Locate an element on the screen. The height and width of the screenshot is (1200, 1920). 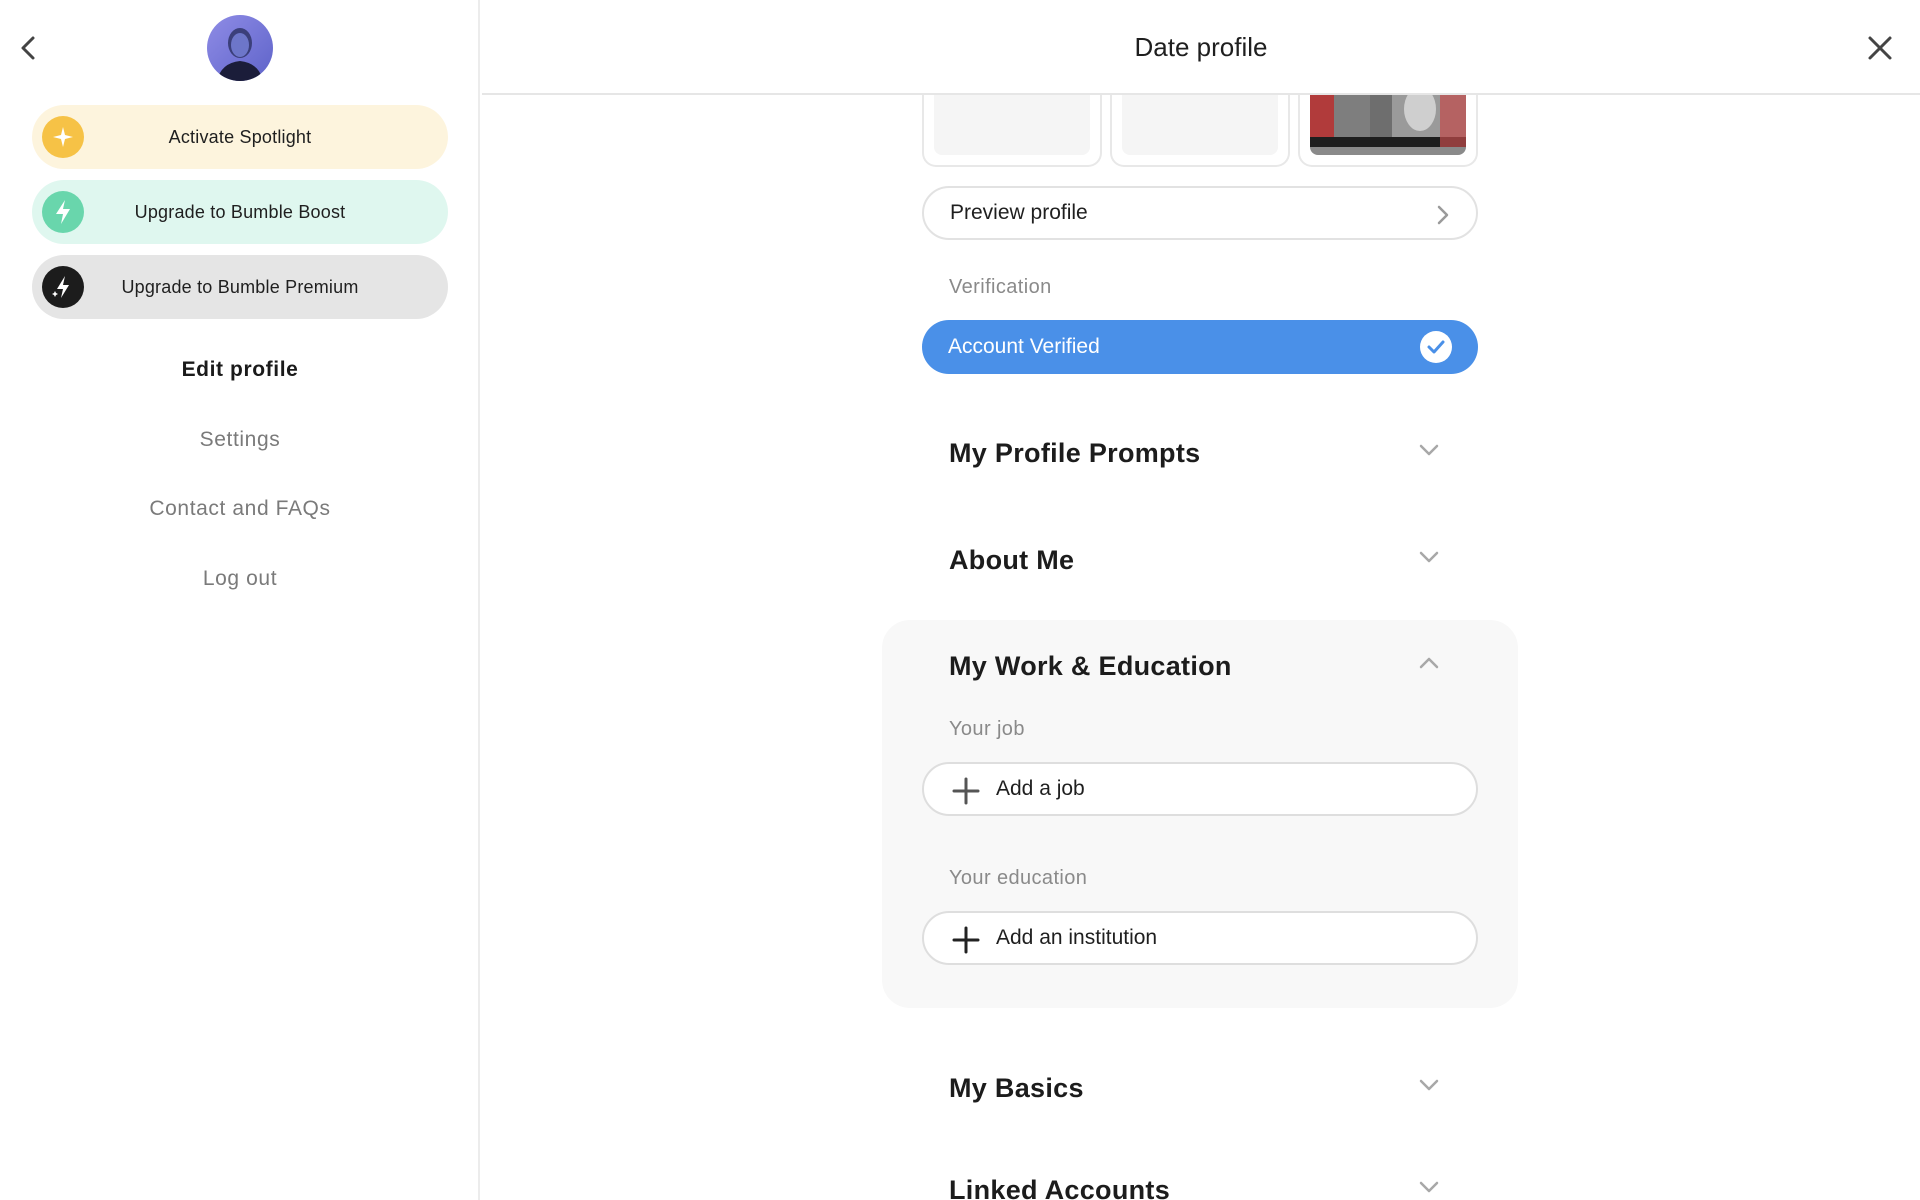
chevron-left-icon is located at coordinates (28, 48).